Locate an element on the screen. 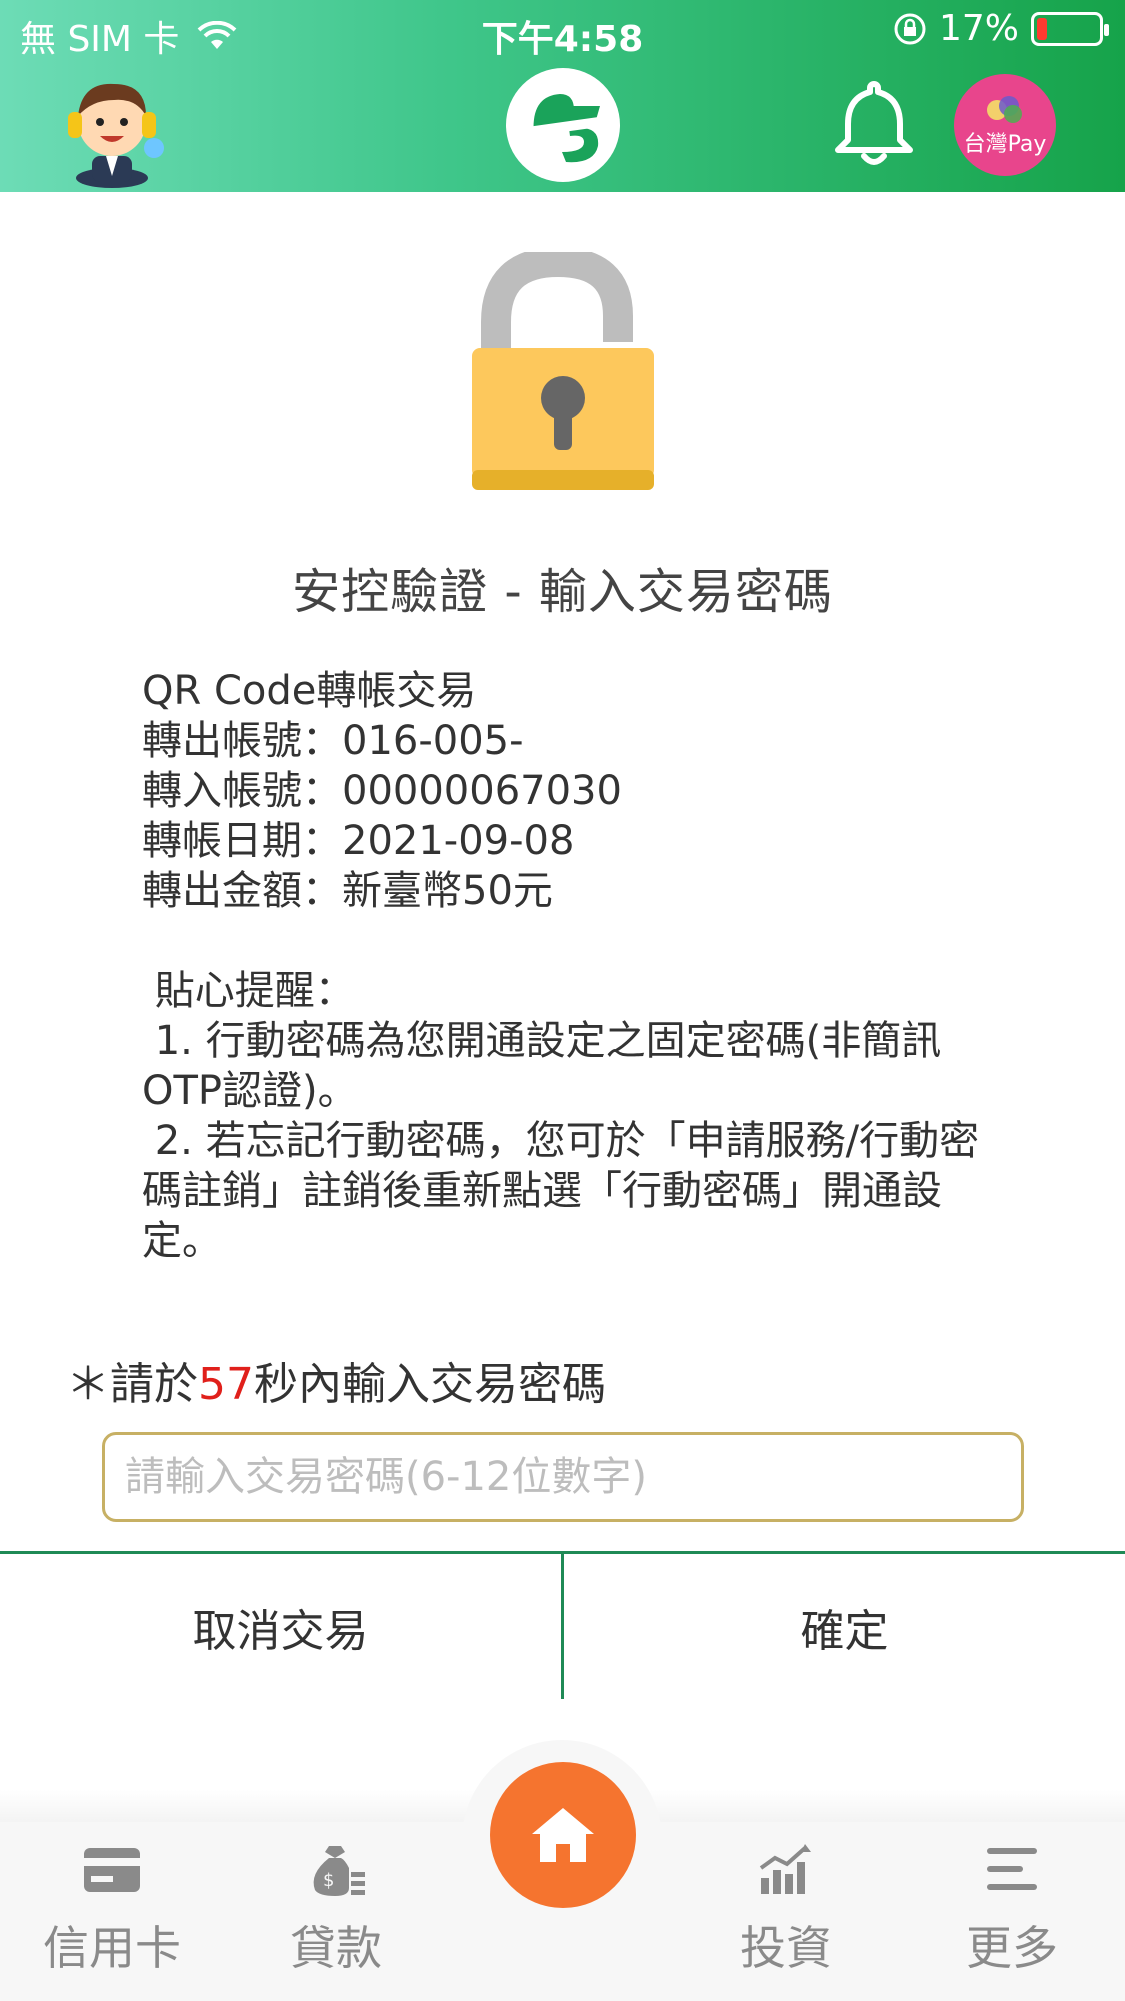 This screenshot has width=1125, height=2001. cancel-transaction-button: 取消交易 is located at coordinates (280, 1626).